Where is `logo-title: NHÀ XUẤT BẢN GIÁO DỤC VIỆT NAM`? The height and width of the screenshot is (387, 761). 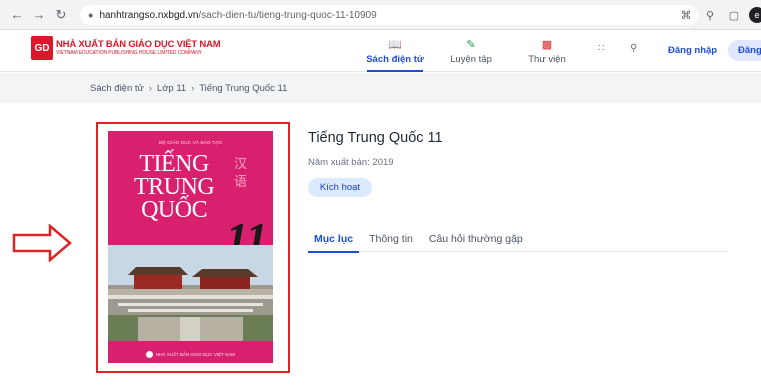
logo-title: NHÀ XUẤT BẢN GIÁO DỤC VIỆT NAM is located at coordinates (138, 44).